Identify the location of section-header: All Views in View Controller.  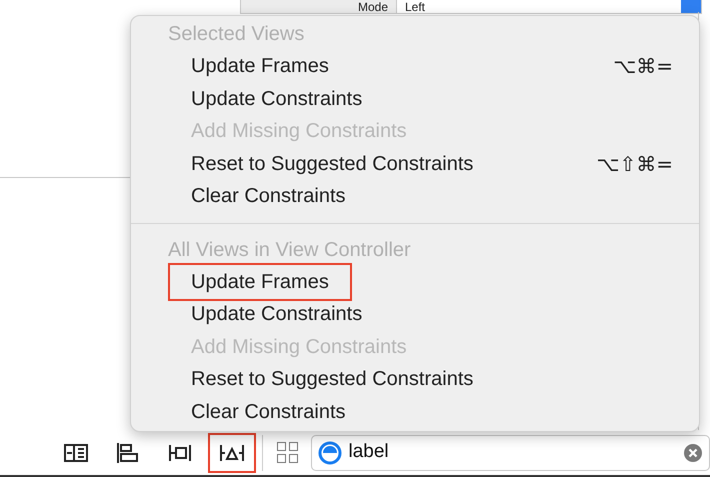
(289, 250).